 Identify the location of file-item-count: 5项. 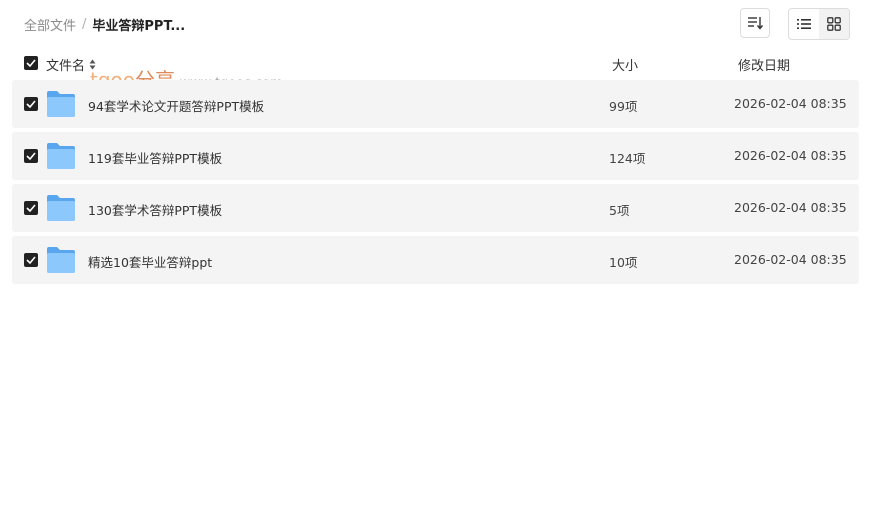
(619, 210).